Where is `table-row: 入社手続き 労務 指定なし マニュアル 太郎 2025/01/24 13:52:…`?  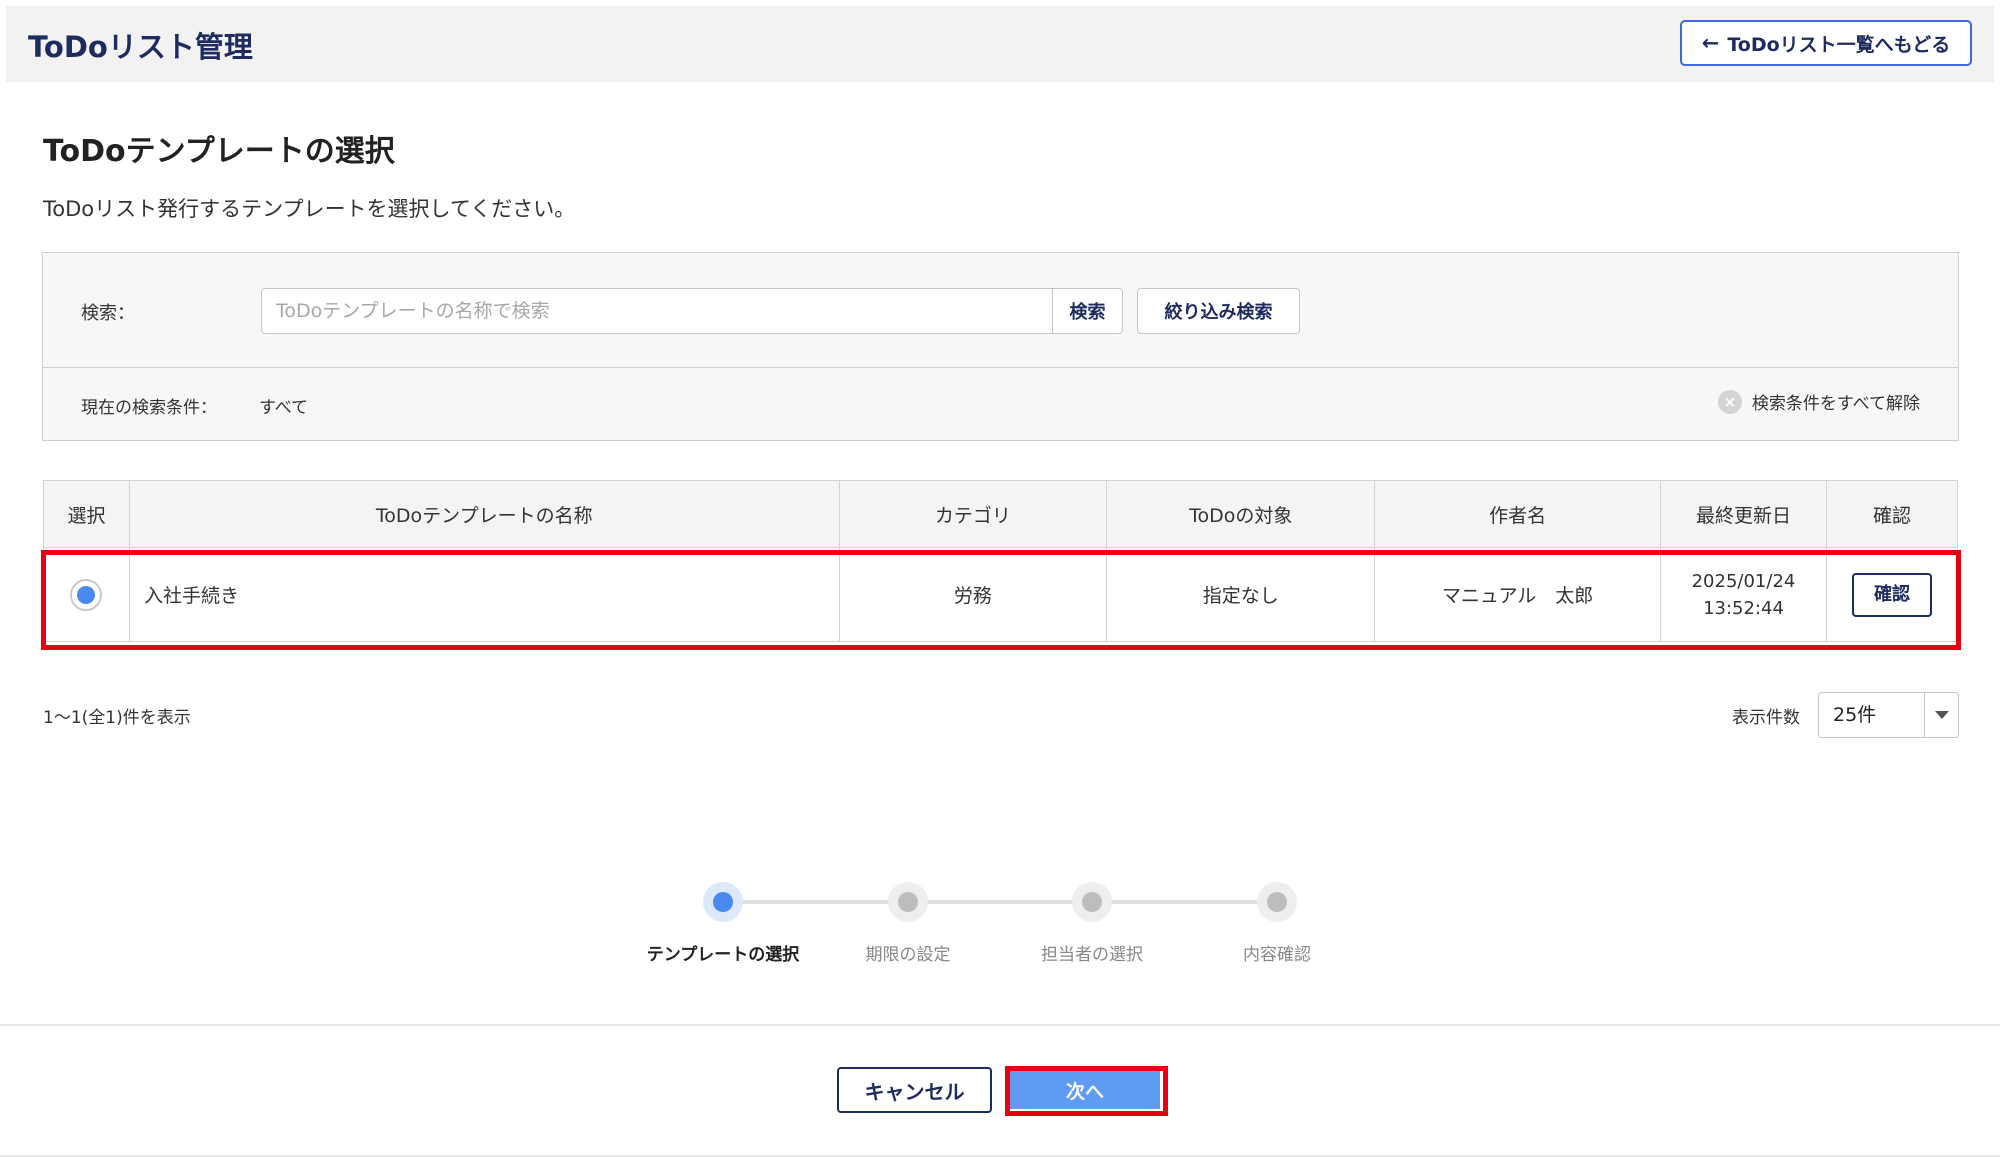 table-row: 入社手続き 労務 指定なし マニュアル 太郎 2025/01/24 13:52:… is located at coordinates (1001, 594).